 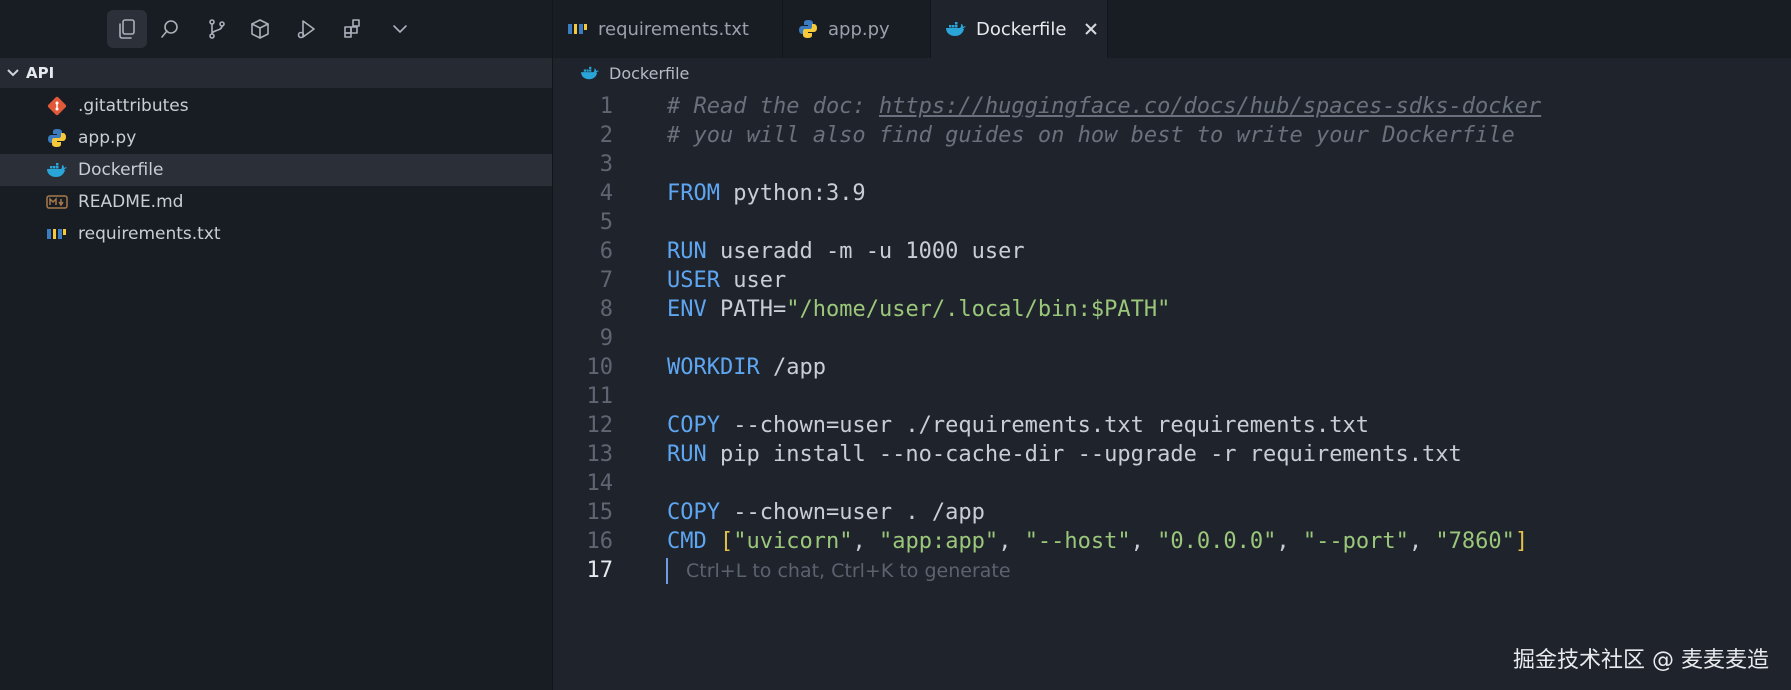 I want to click on source-control-button, so click(x=217, y=29).